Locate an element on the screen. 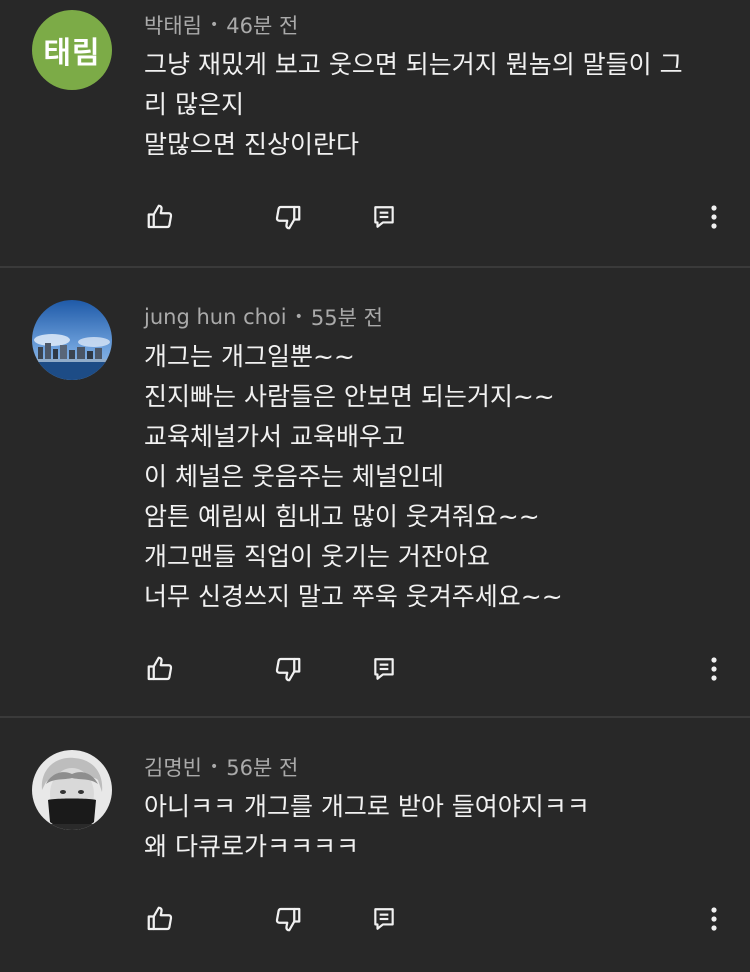  author-name: jung hun choi is located at coordinates (215, 317).